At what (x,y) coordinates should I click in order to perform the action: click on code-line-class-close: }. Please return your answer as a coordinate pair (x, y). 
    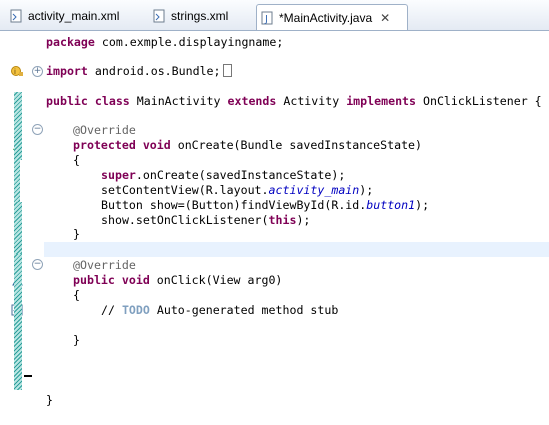
    Looking at the image, I should click on (49, 400).